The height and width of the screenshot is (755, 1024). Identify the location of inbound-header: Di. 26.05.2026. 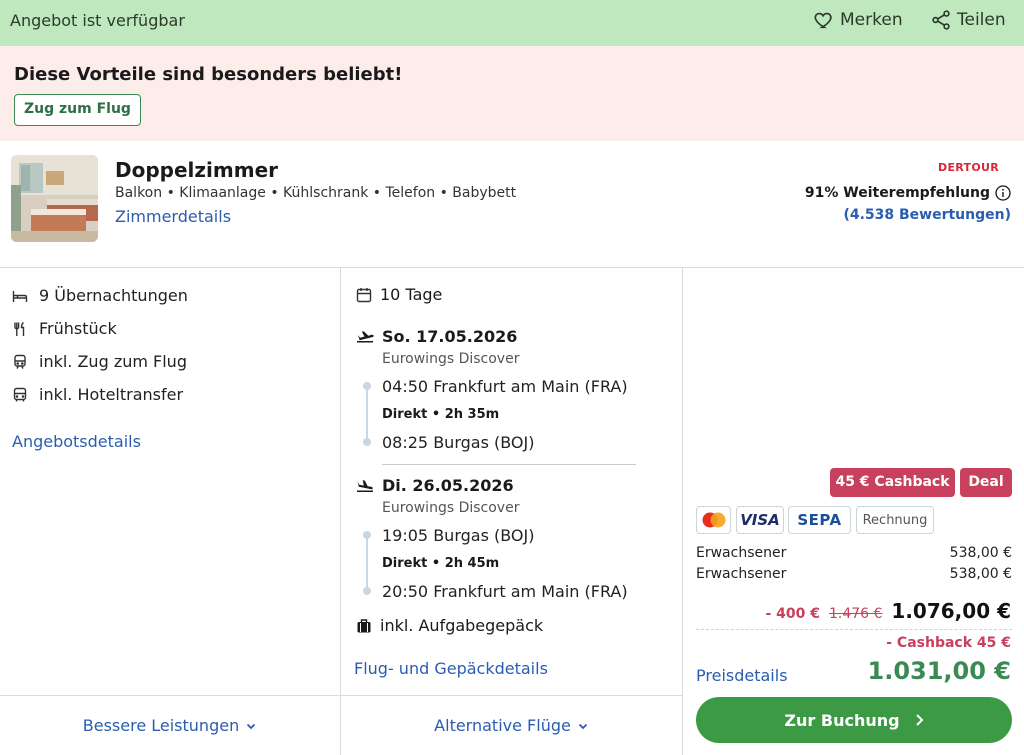
(435, 485).